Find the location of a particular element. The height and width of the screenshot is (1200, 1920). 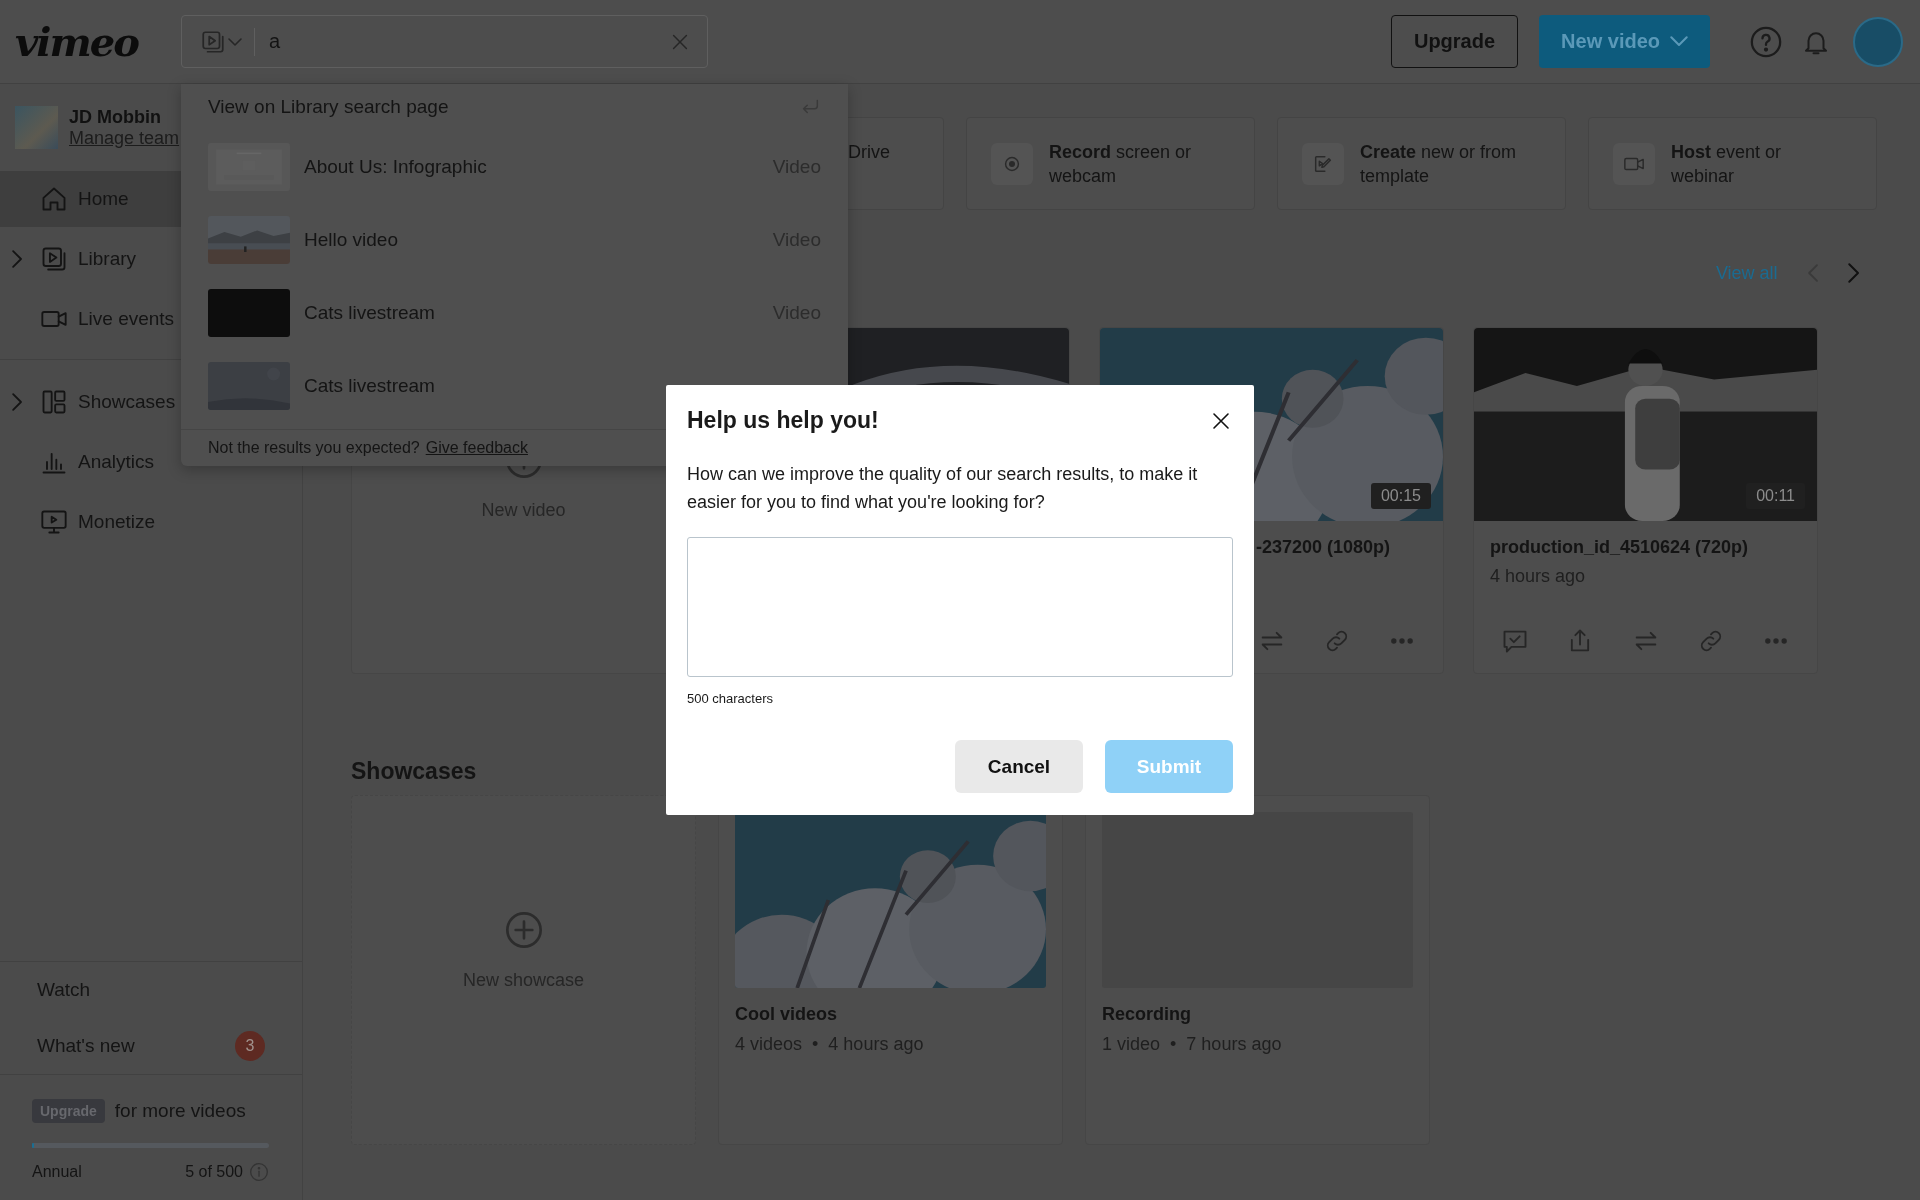

nav-item: Monetize is located at coordinates (151, 522).